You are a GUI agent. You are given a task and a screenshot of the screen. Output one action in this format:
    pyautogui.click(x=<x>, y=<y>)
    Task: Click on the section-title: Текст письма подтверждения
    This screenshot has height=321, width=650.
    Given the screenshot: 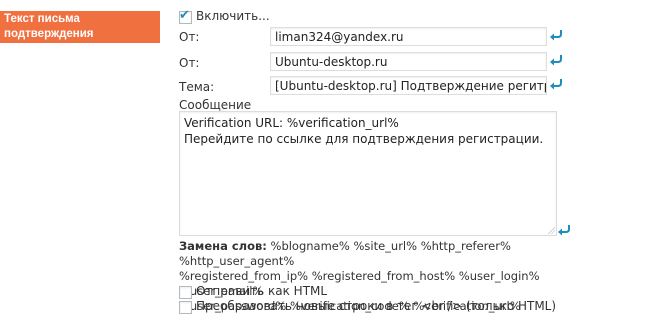 What is the action you would take?
    pyautogui.click(x=80, y=27)
    